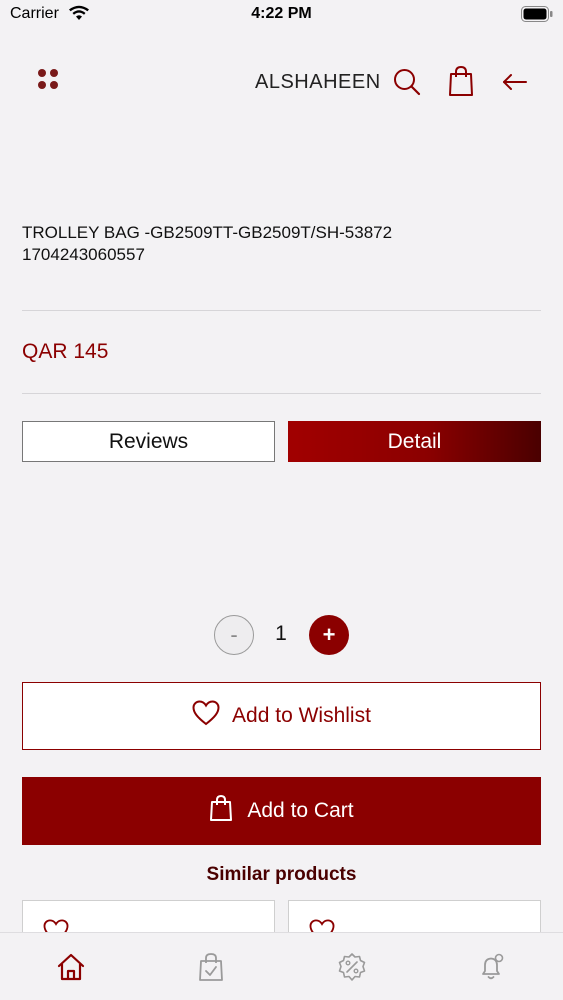  I want to click on cart-label: Add to Cart, so click(300, 810).